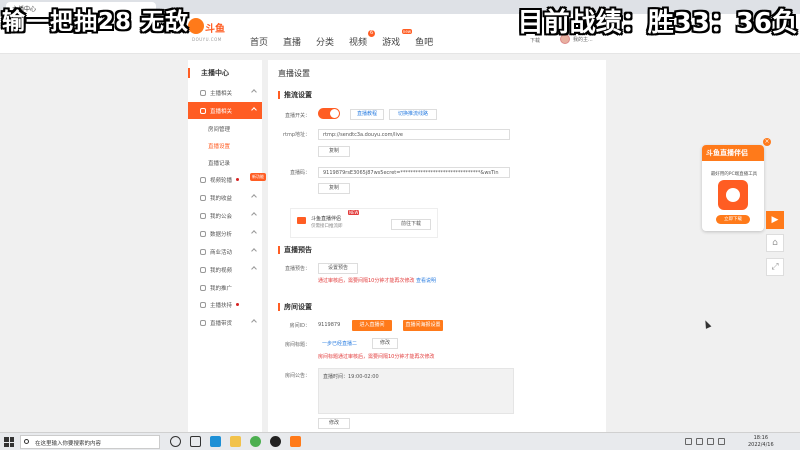  What do you see at coordinates (203, 269) in the screenshot?
I see `film-icon` at bounding box center [203, 269].